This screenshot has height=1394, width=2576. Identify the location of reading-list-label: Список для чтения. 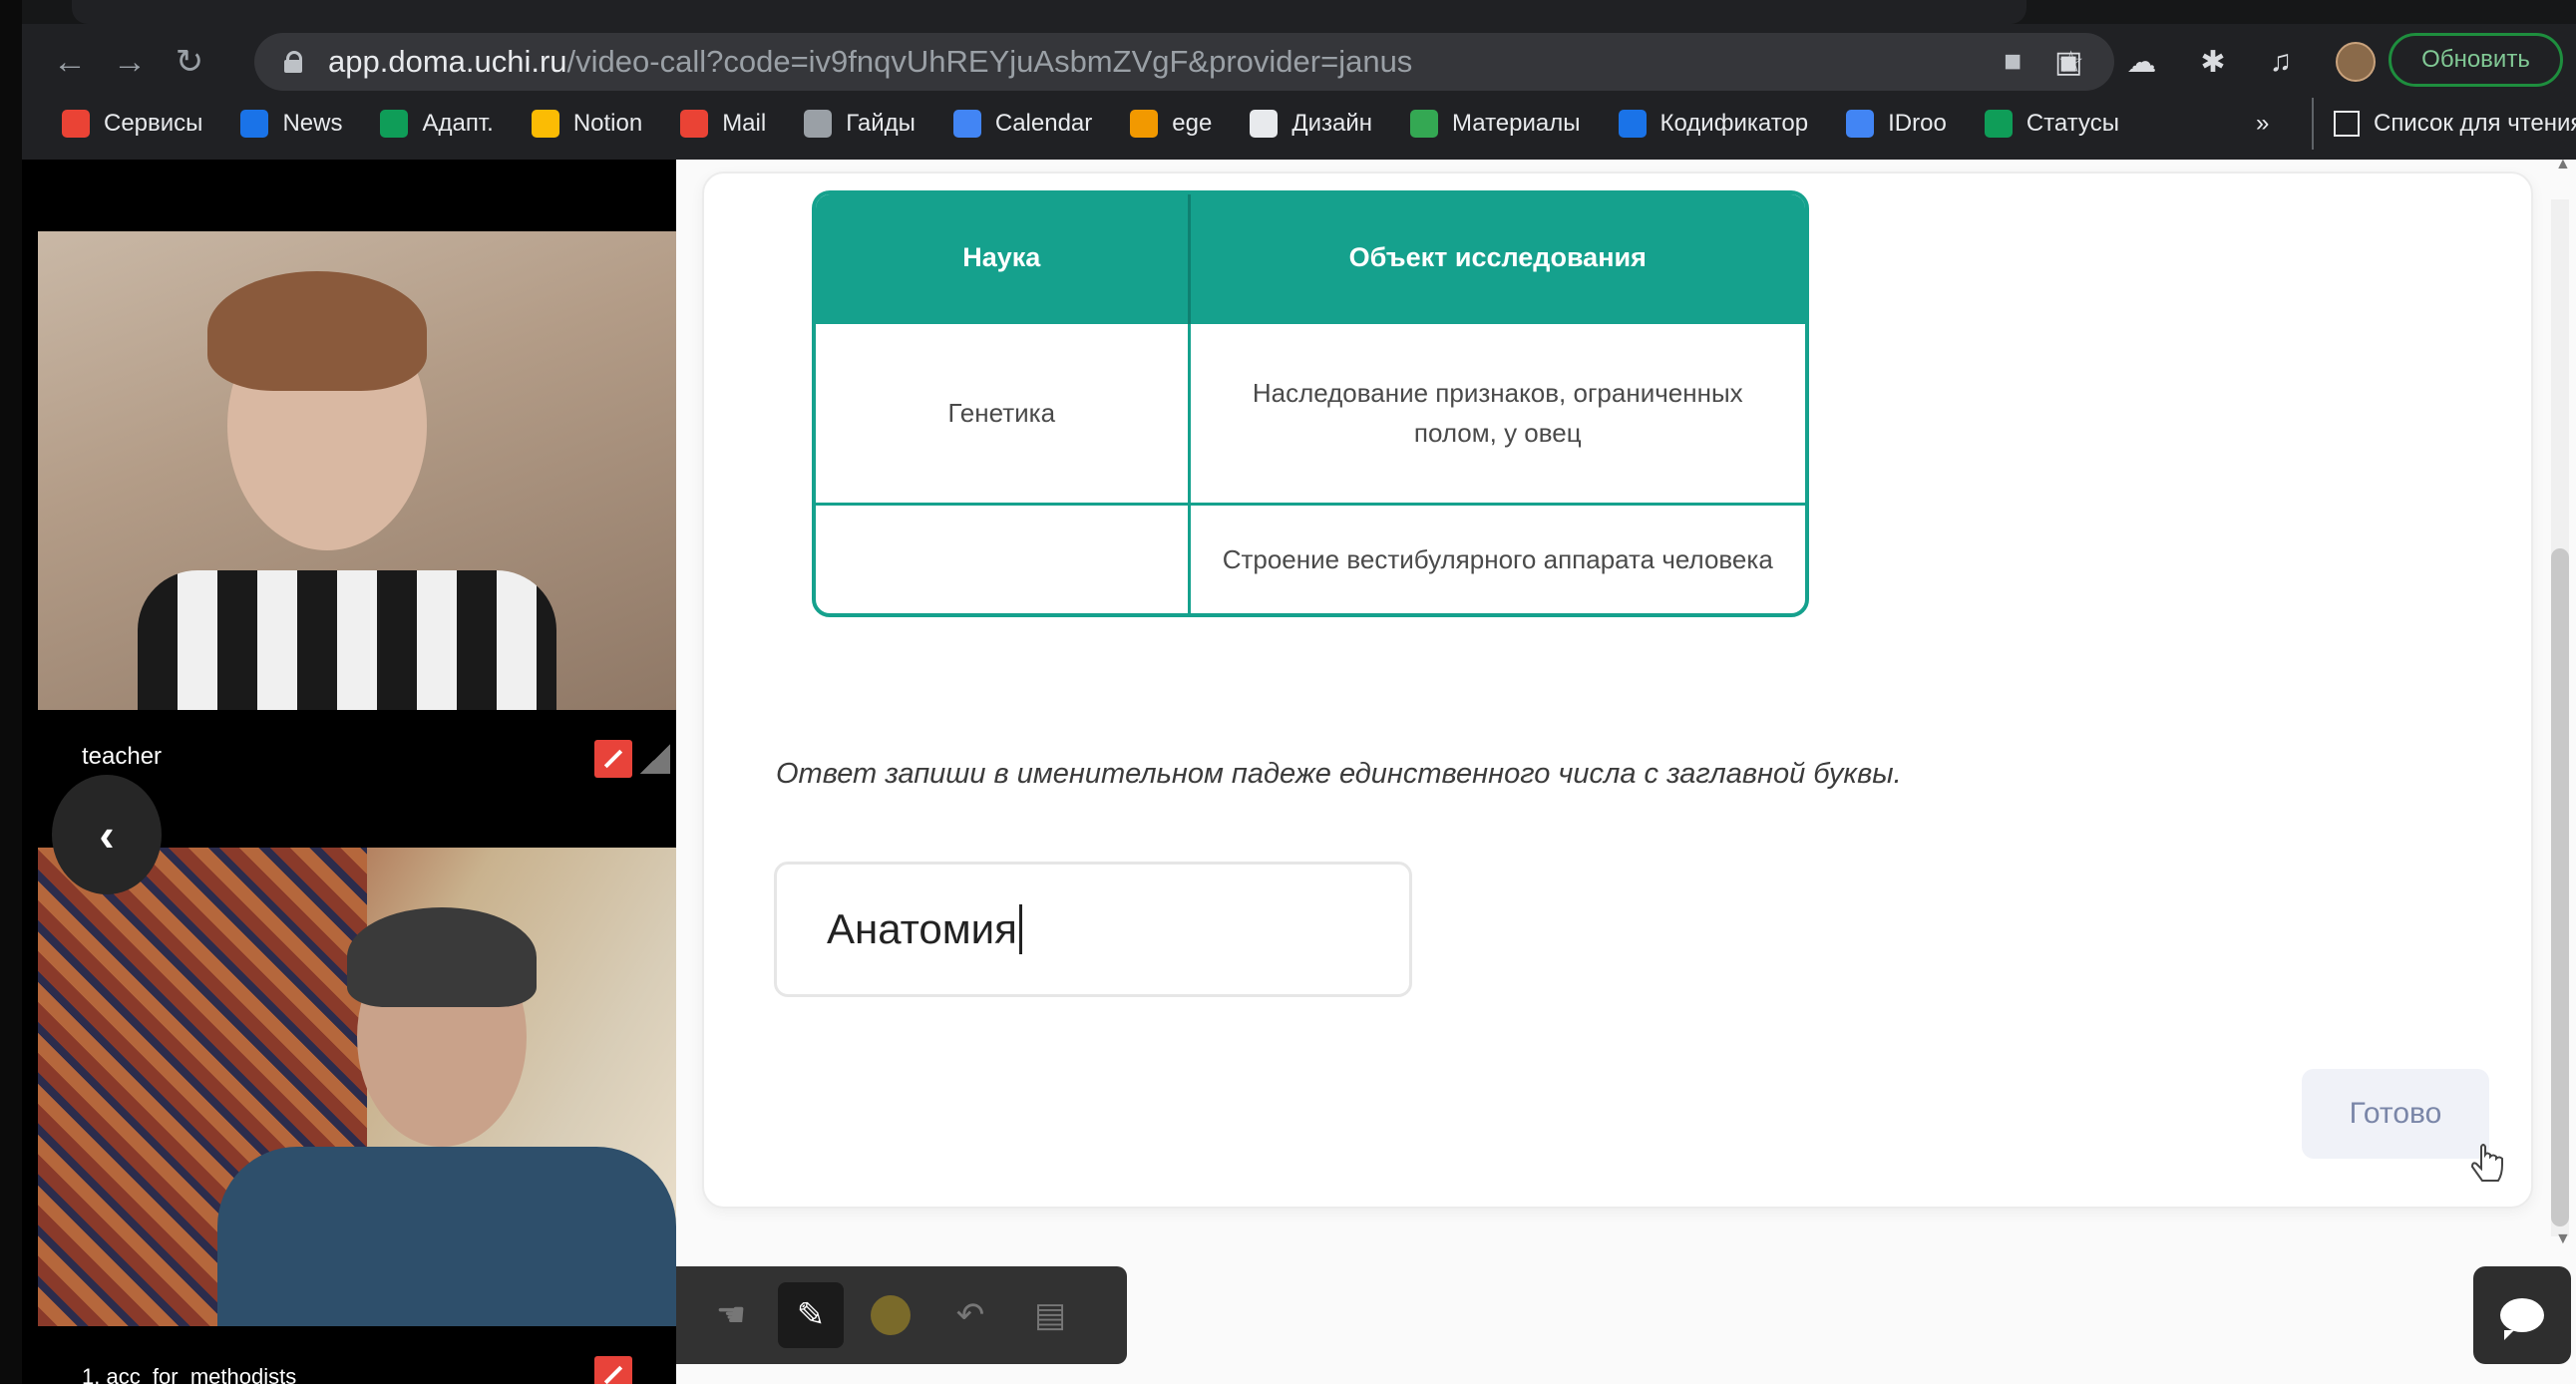
(2475, 123).